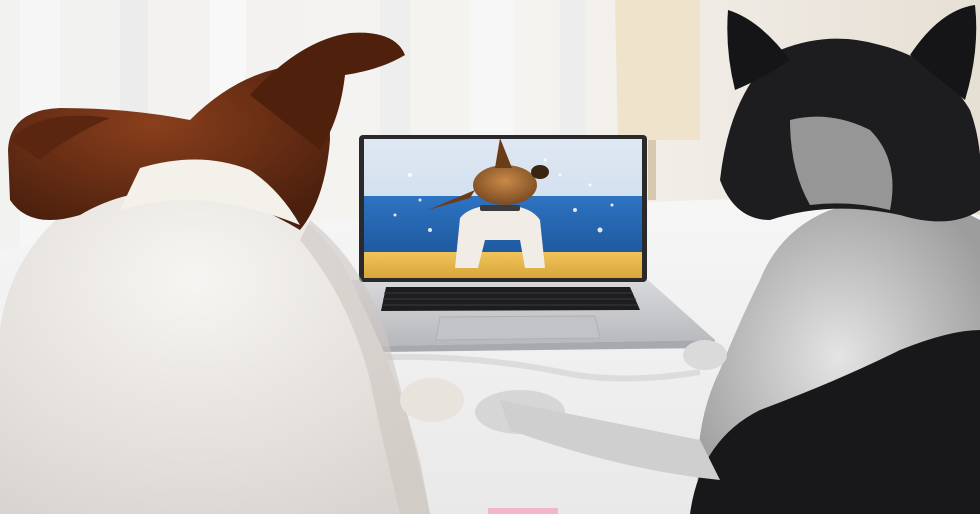 Image resolution: width=980 pixels, height=514 pixels. Describe the element at coordinates (523, 511) in the screenshot. I see `bottom-pink-mark` at that location.